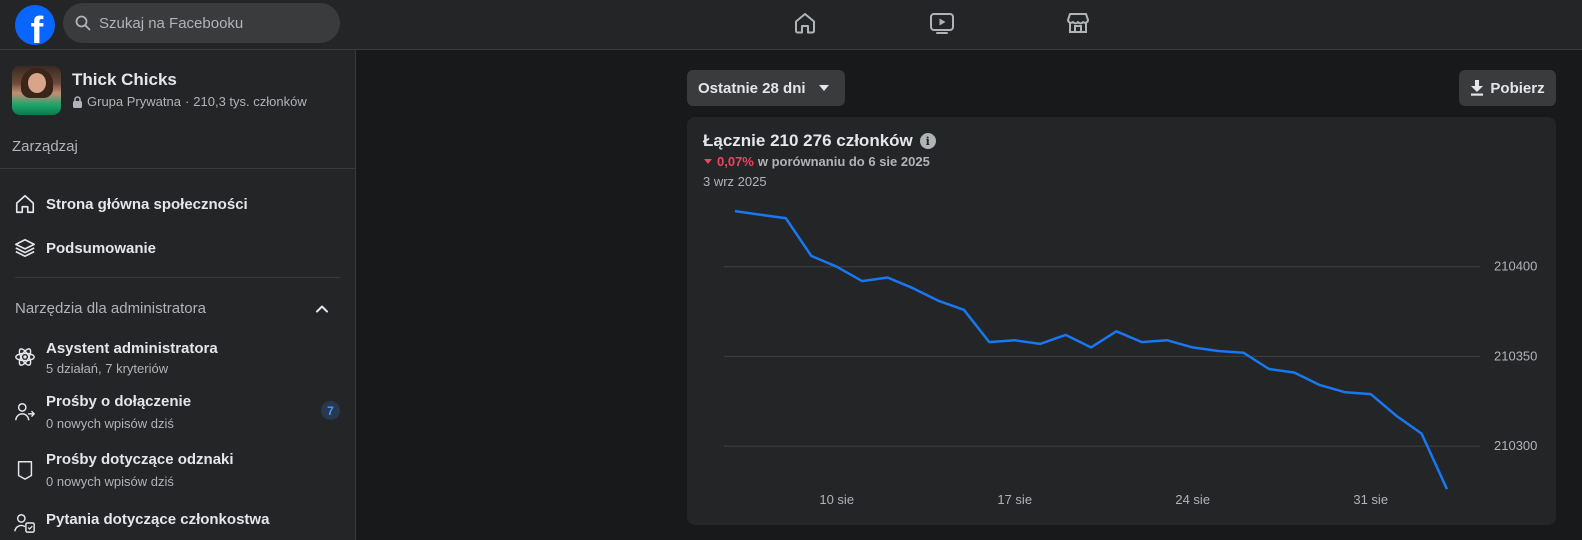 The width and height of the screenshot is (1582, 540). What do you see at coordinates (1370, 499) in the screenshot?
I see `x-tick-label: 31 sie` at bounding box center [1370, 499].